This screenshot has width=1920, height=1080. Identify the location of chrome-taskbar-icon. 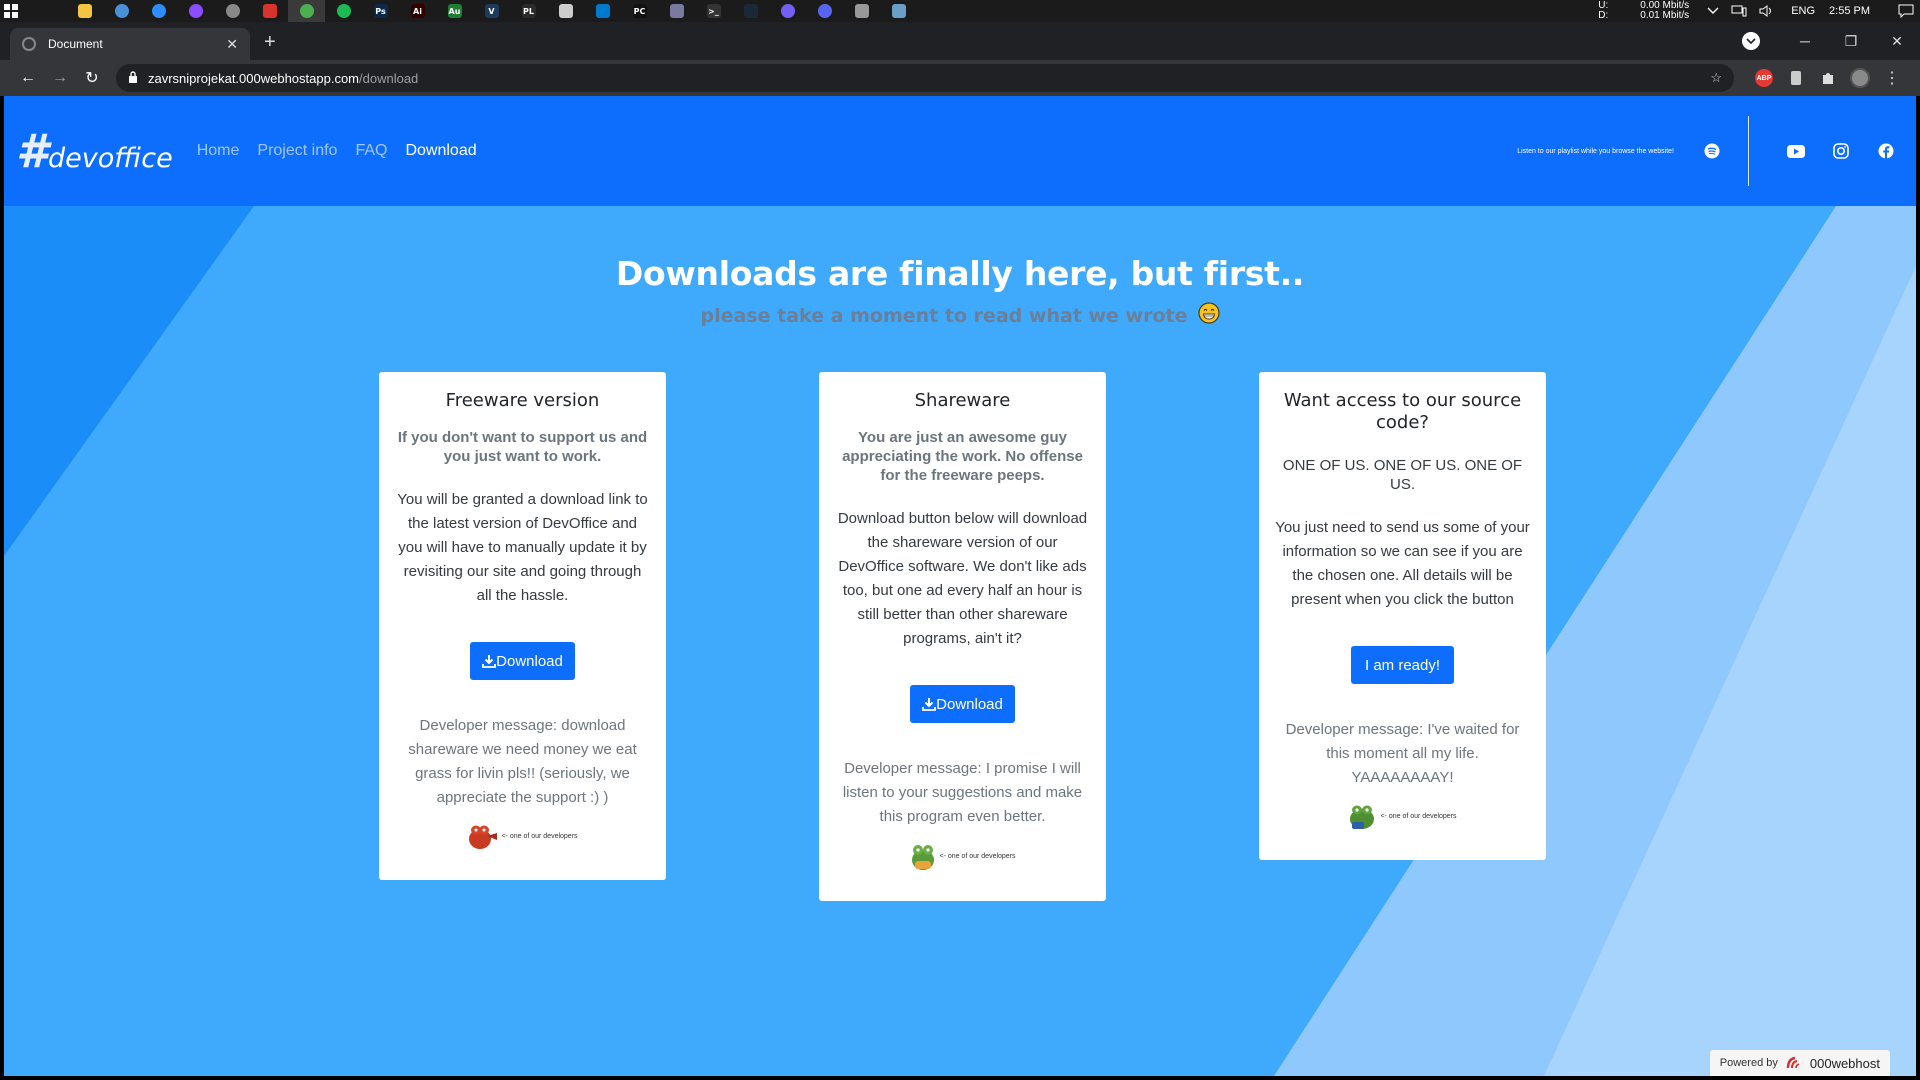
(306, 11).